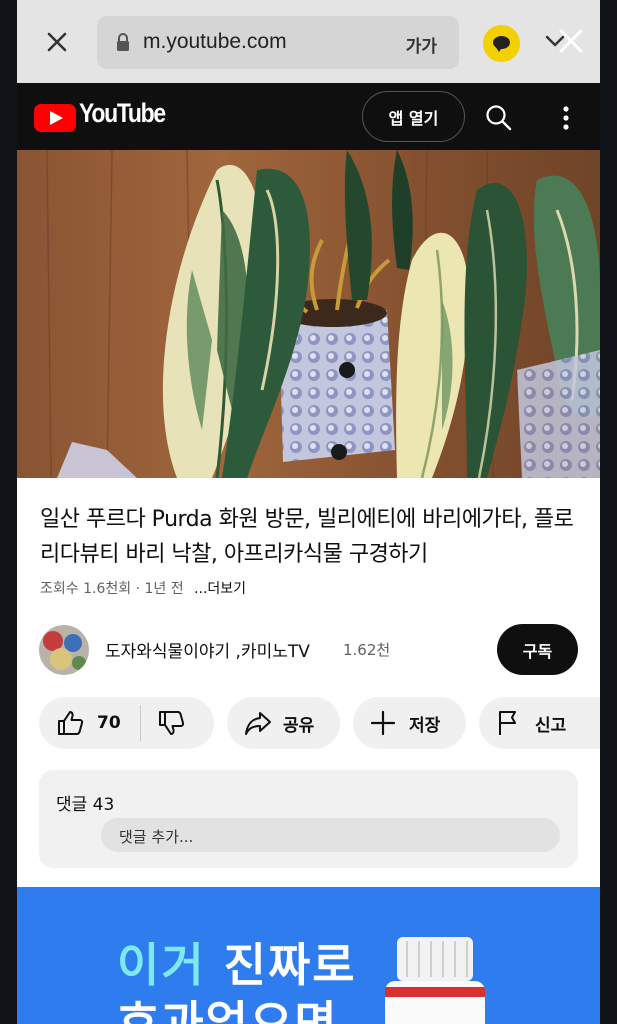 The image size is (617, 1024). I want to click on thumbs-up-icon, so click(70, 723).